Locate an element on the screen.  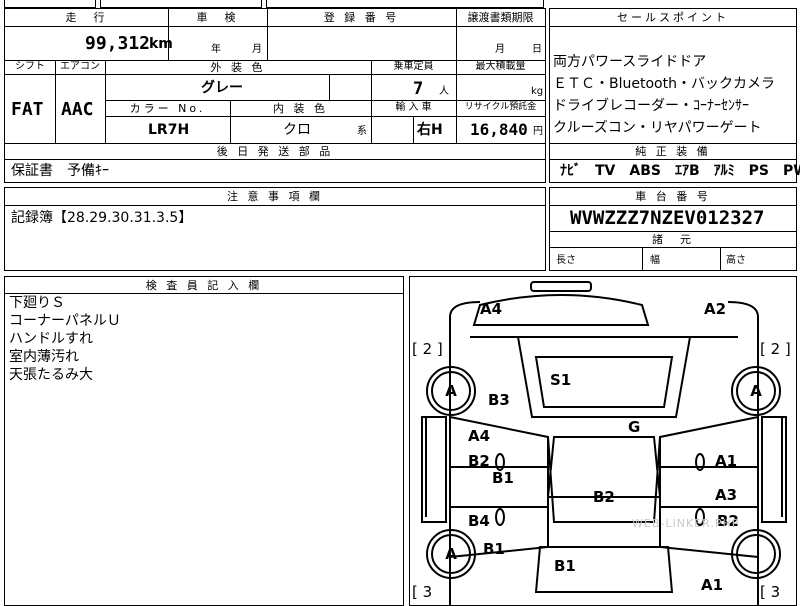
bracket-right-top: [ 2 ] is located at coordinates (775, 349).